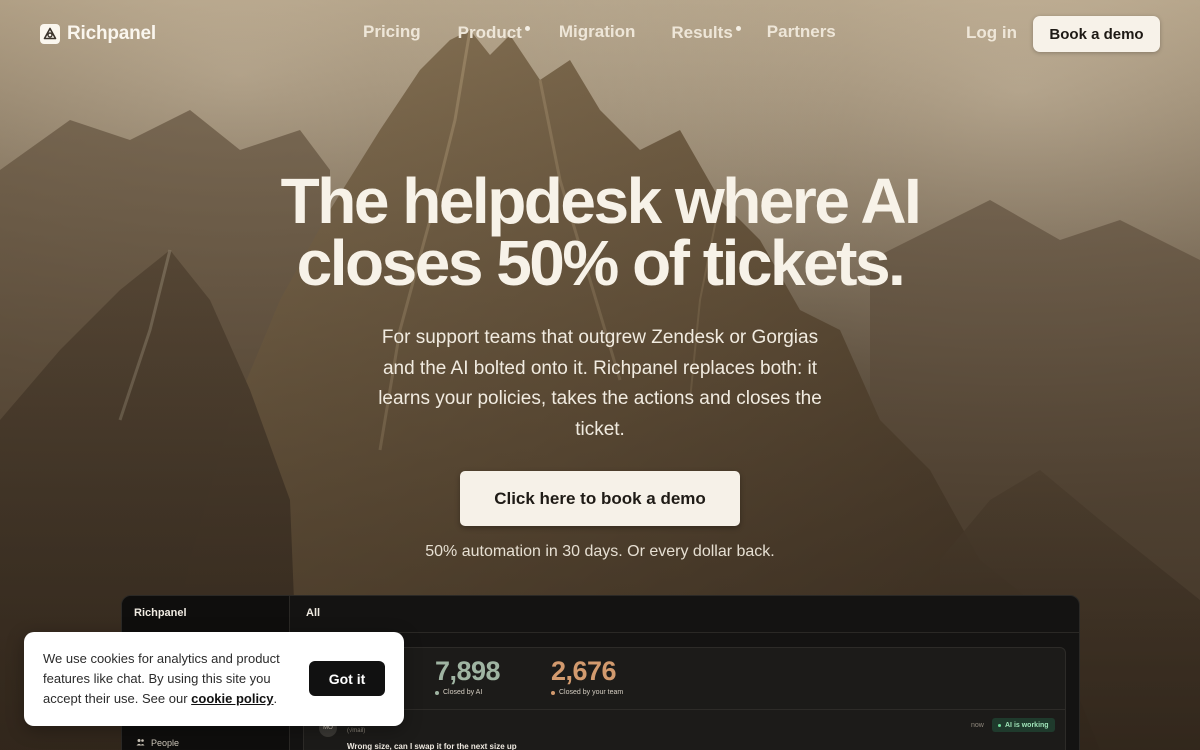 The image size is (1200, 750). What do you see at coordinates (1096, 34) in the screenshot?
I see `book-demo-button: Book a demo` at bounding box center [1096, 34].